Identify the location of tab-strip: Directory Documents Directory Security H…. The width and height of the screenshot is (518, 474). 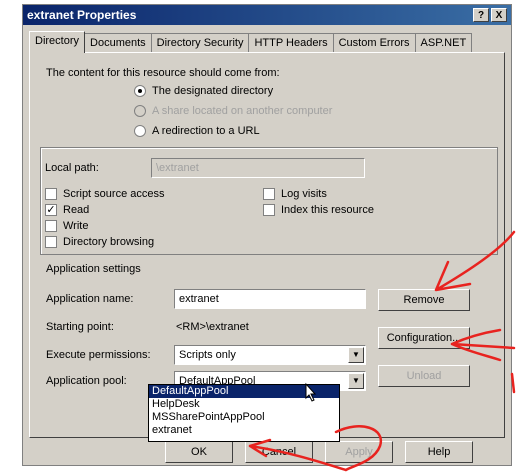
(251, 42).